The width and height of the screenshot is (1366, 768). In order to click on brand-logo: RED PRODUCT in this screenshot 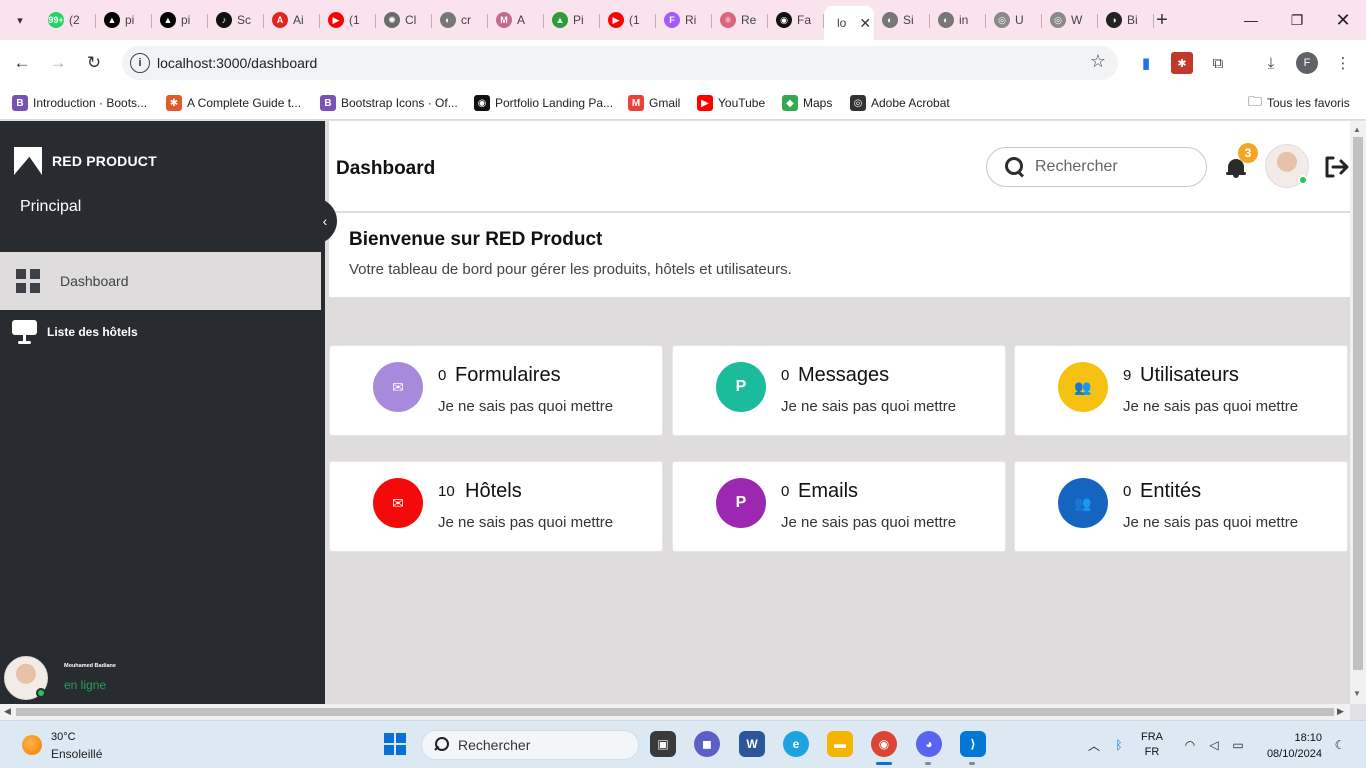, I will do `click(85, 161)`.